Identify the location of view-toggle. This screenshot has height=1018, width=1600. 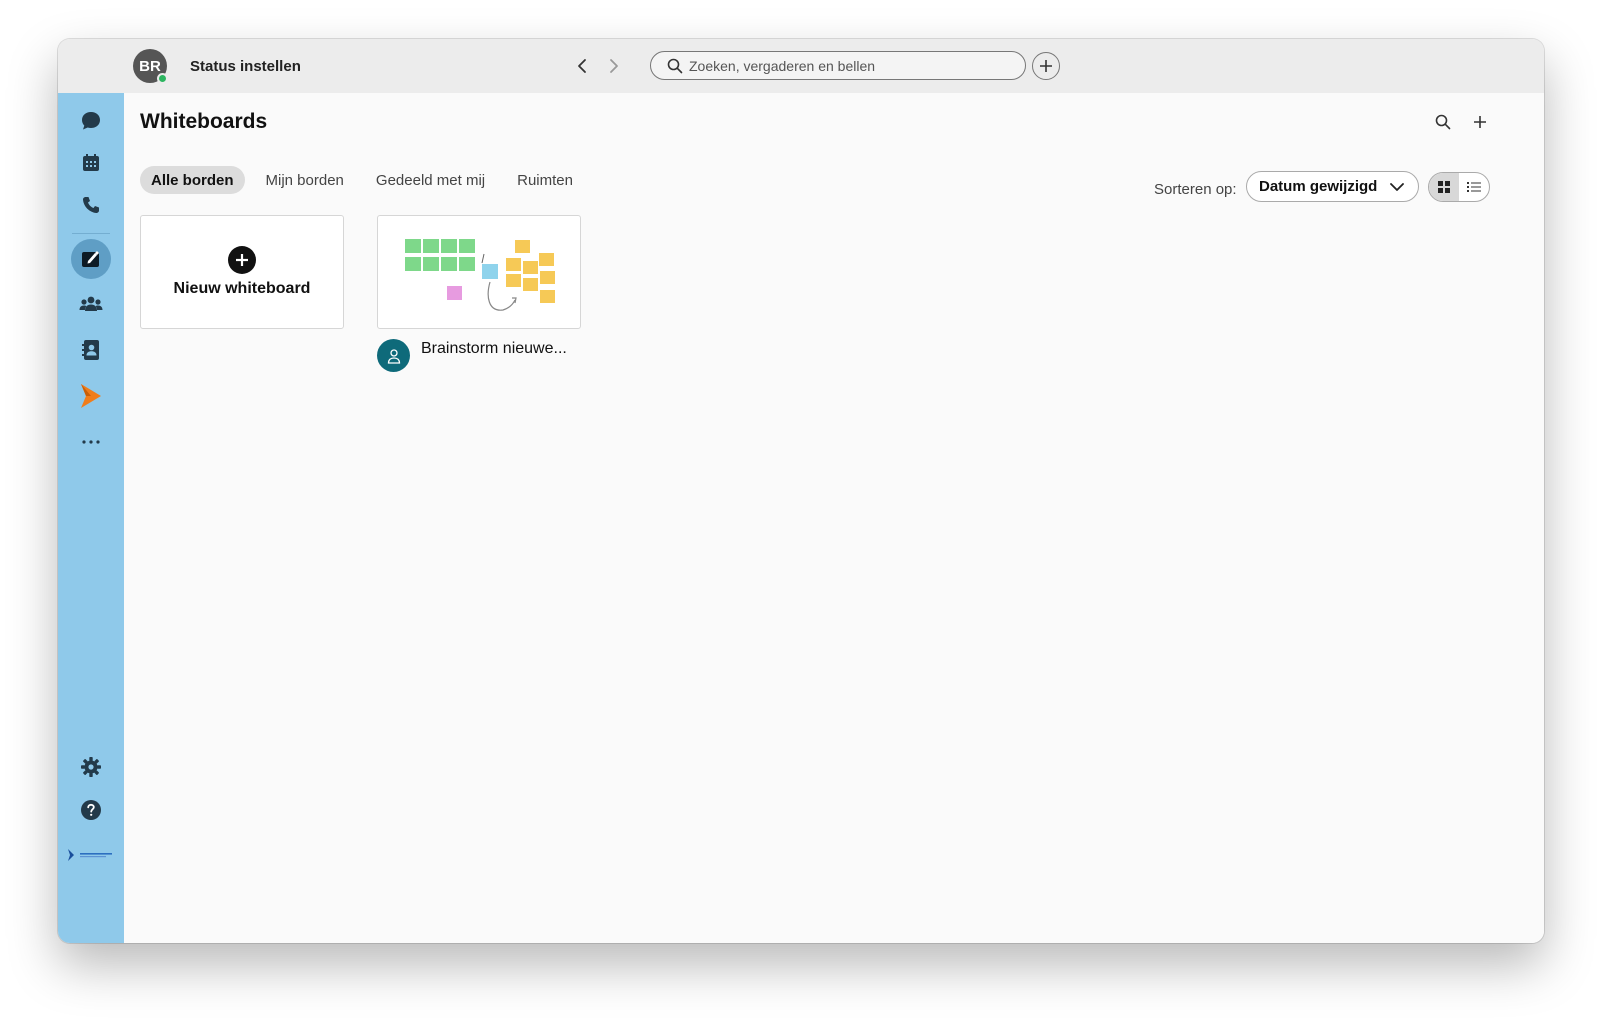
(1459, 187).